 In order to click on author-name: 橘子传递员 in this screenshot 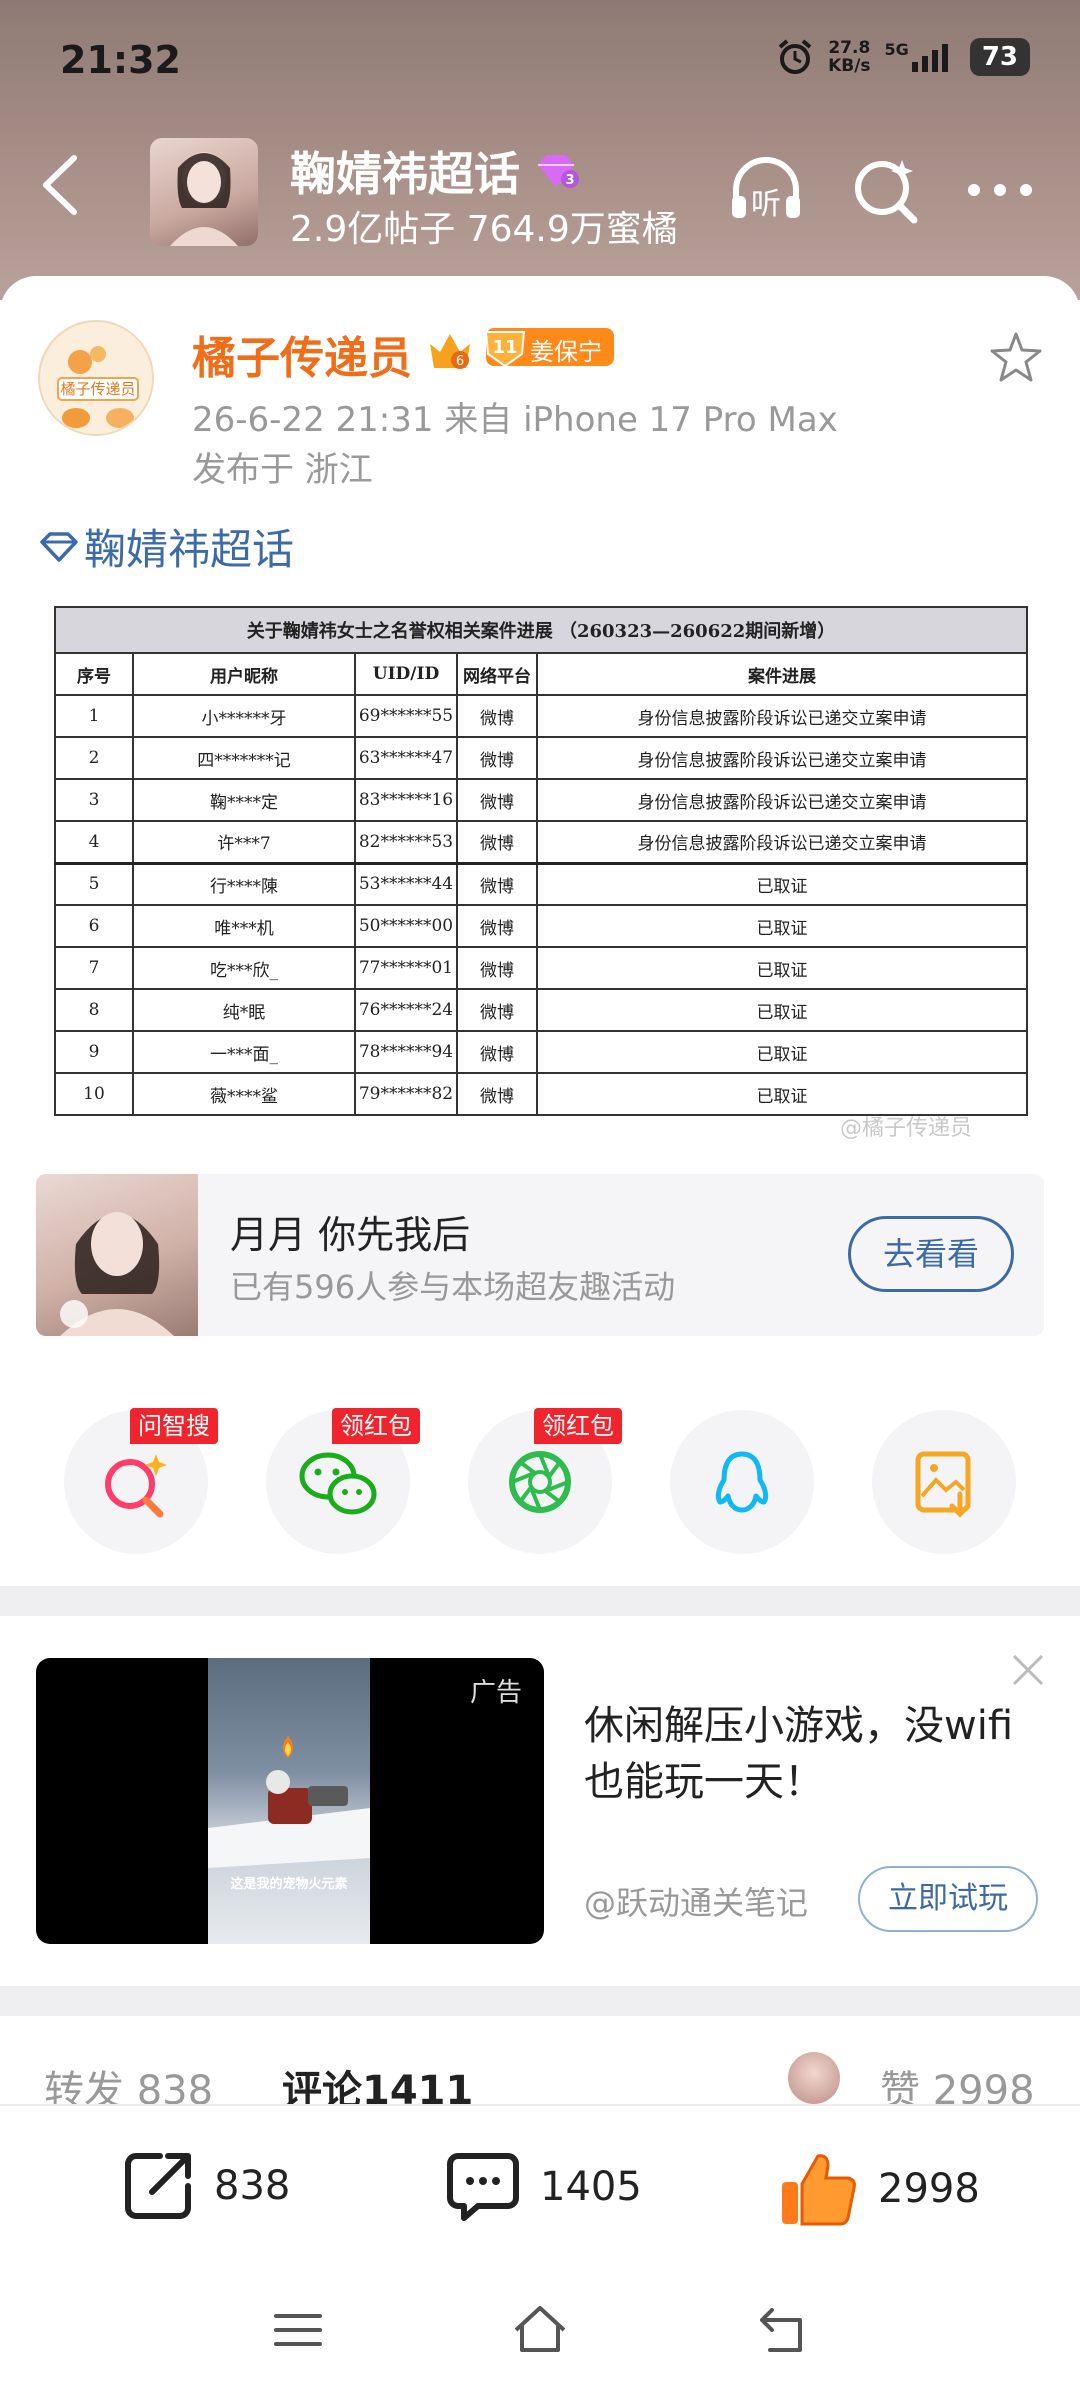, I will do `click(302, 354)`.